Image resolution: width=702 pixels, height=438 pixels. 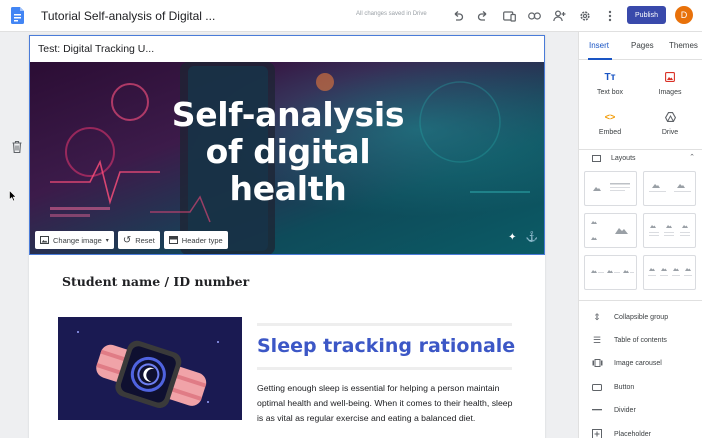 What do you see at coordinates (523, 237) in the screenshot?
I see `banner-icon-group: ✦ ⚓` at bounding box center [523, 237].